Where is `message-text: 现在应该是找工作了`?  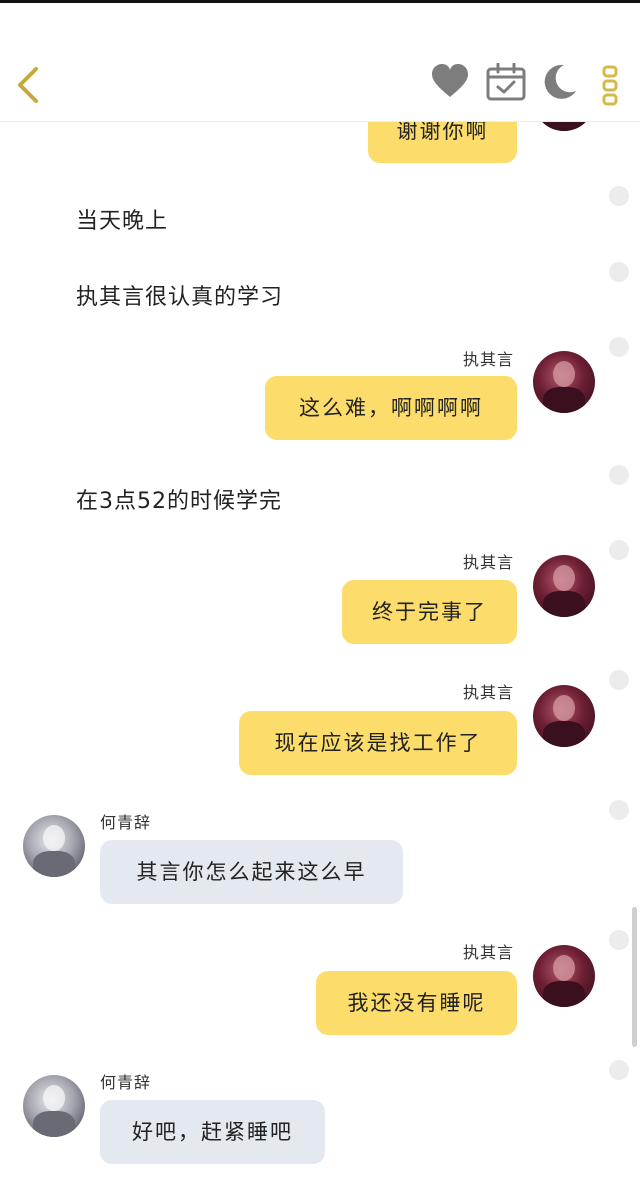 message-text: 现在应该是找工作了 is located at coordinates (378, 743).